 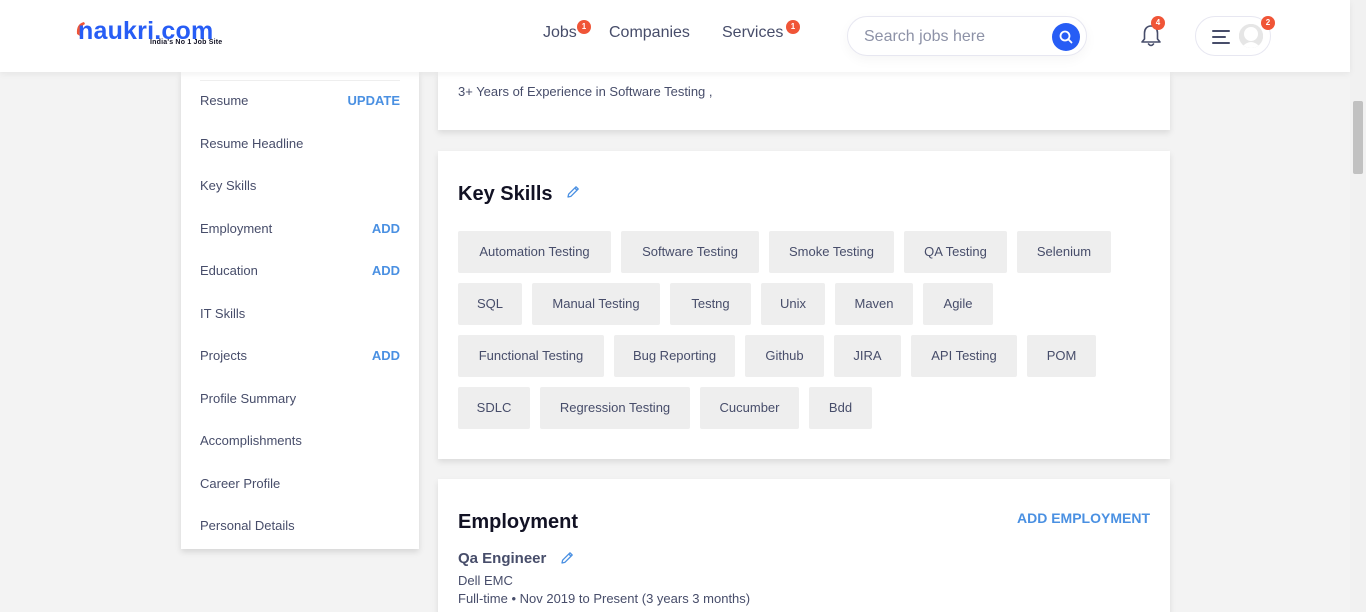 I want to click on skill-chip: Manual Testing, so click(x=596, y=304).